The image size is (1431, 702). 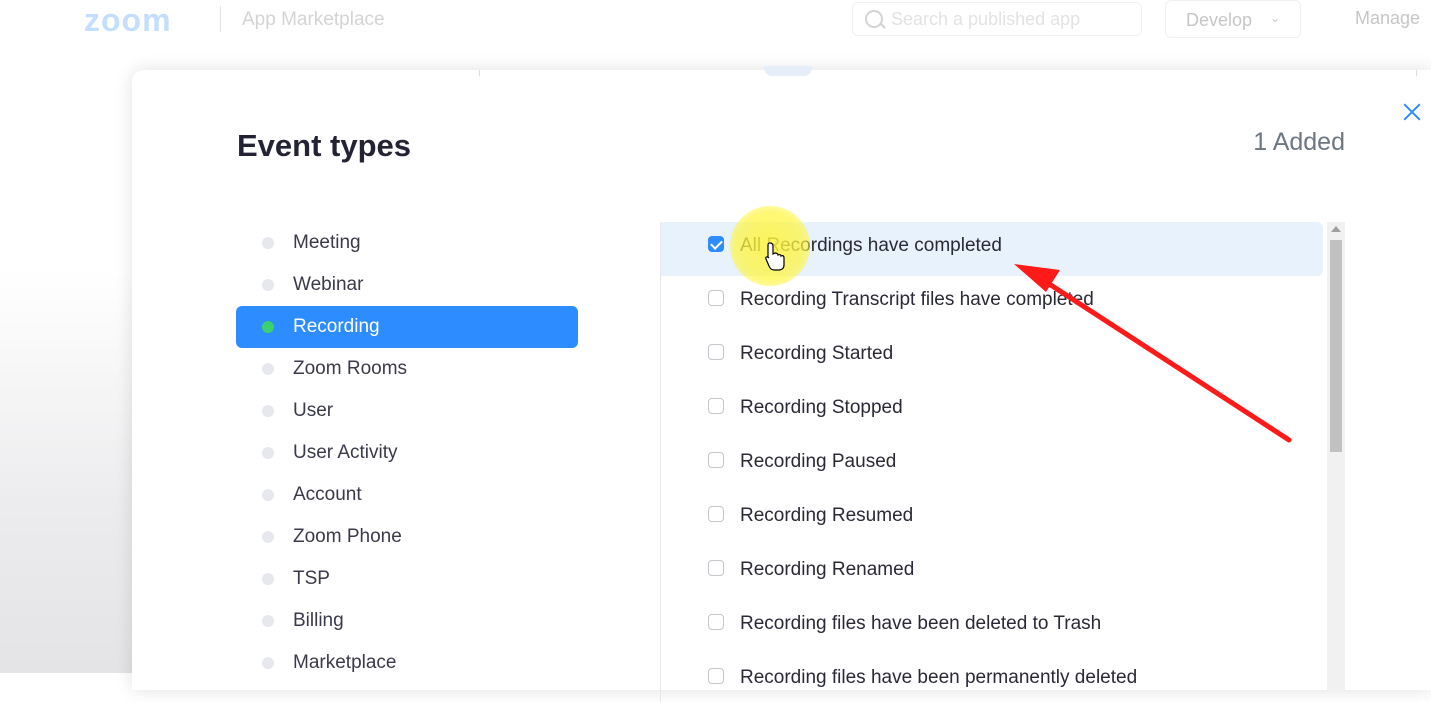 What do you see at coordinates (1336, 229) in the screenshot?
I see `scroll-up-arrow-icon` at bounding box center [1336, 229].